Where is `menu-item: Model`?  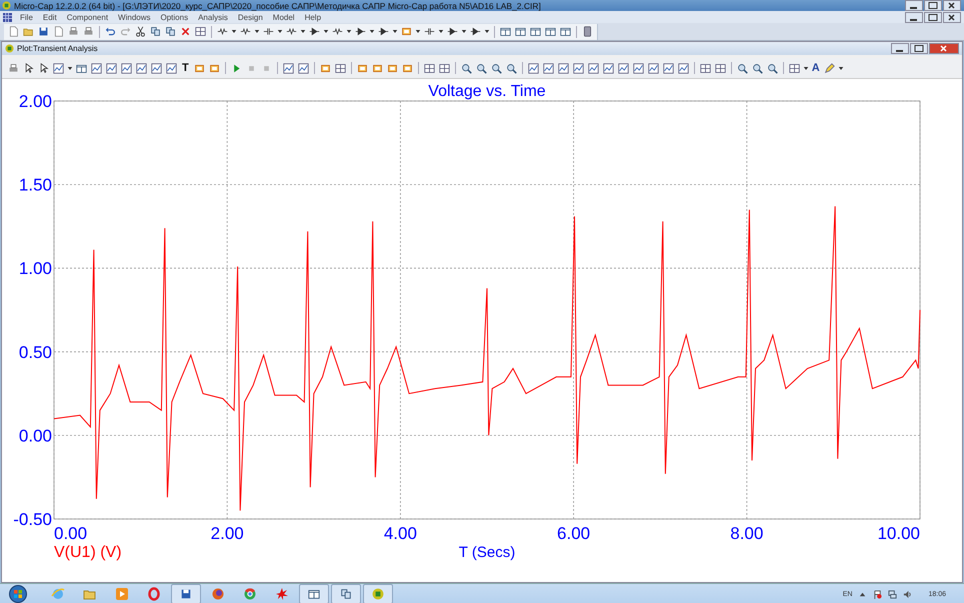
menu-item: Model is located at coordinates (284, 17).